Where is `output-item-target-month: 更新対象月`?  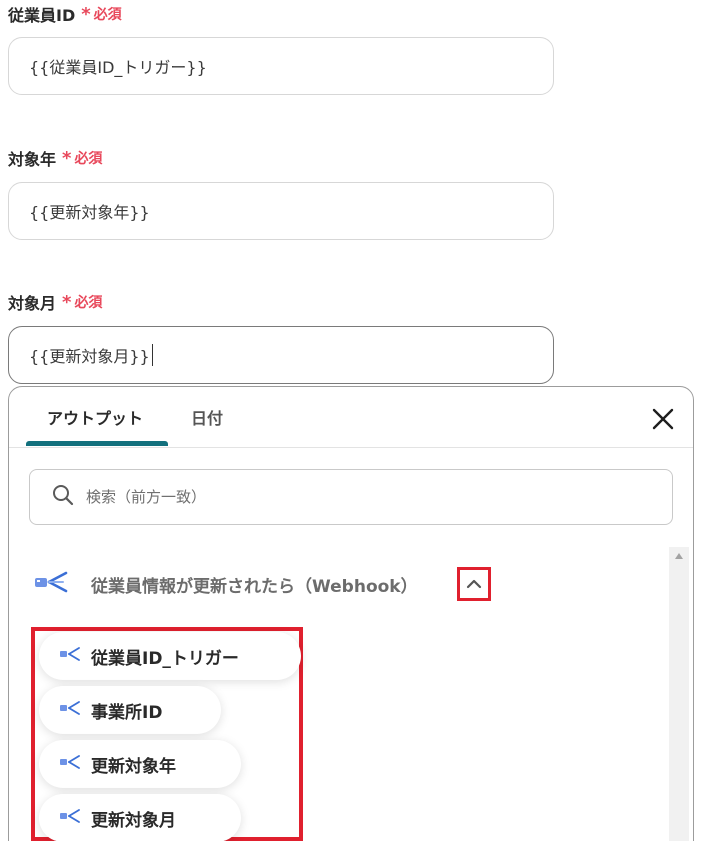
output-item-target-month: 更新対象月 is located at coordinates (140, 817).